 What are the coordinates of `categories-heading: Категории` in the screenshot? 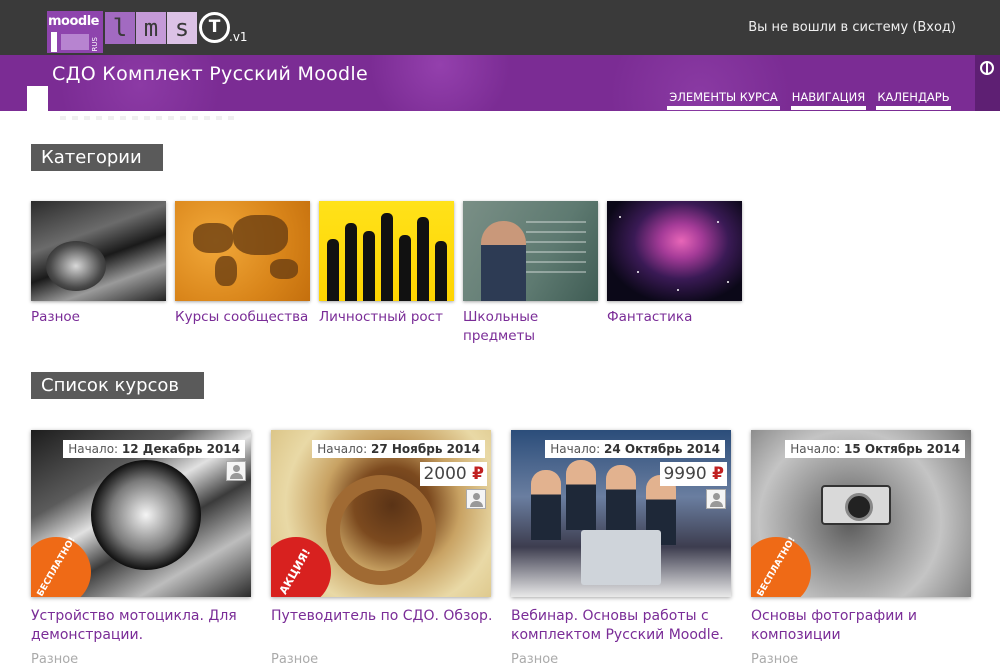 It's located at (97, 157).